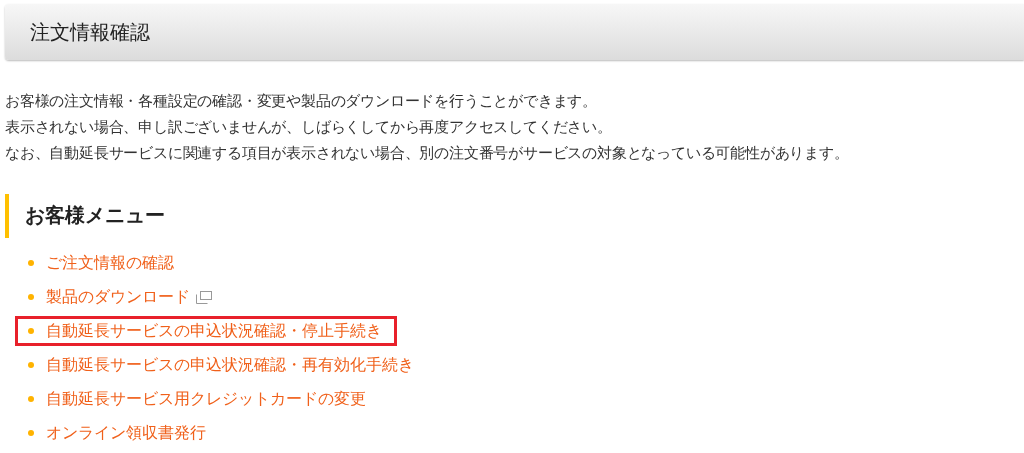 This screenshot has height=453, width=1024. Describe the element at coordinates (118, 297) in the screenshot. I see `menu-link: 製品のダウンロード` at that location.